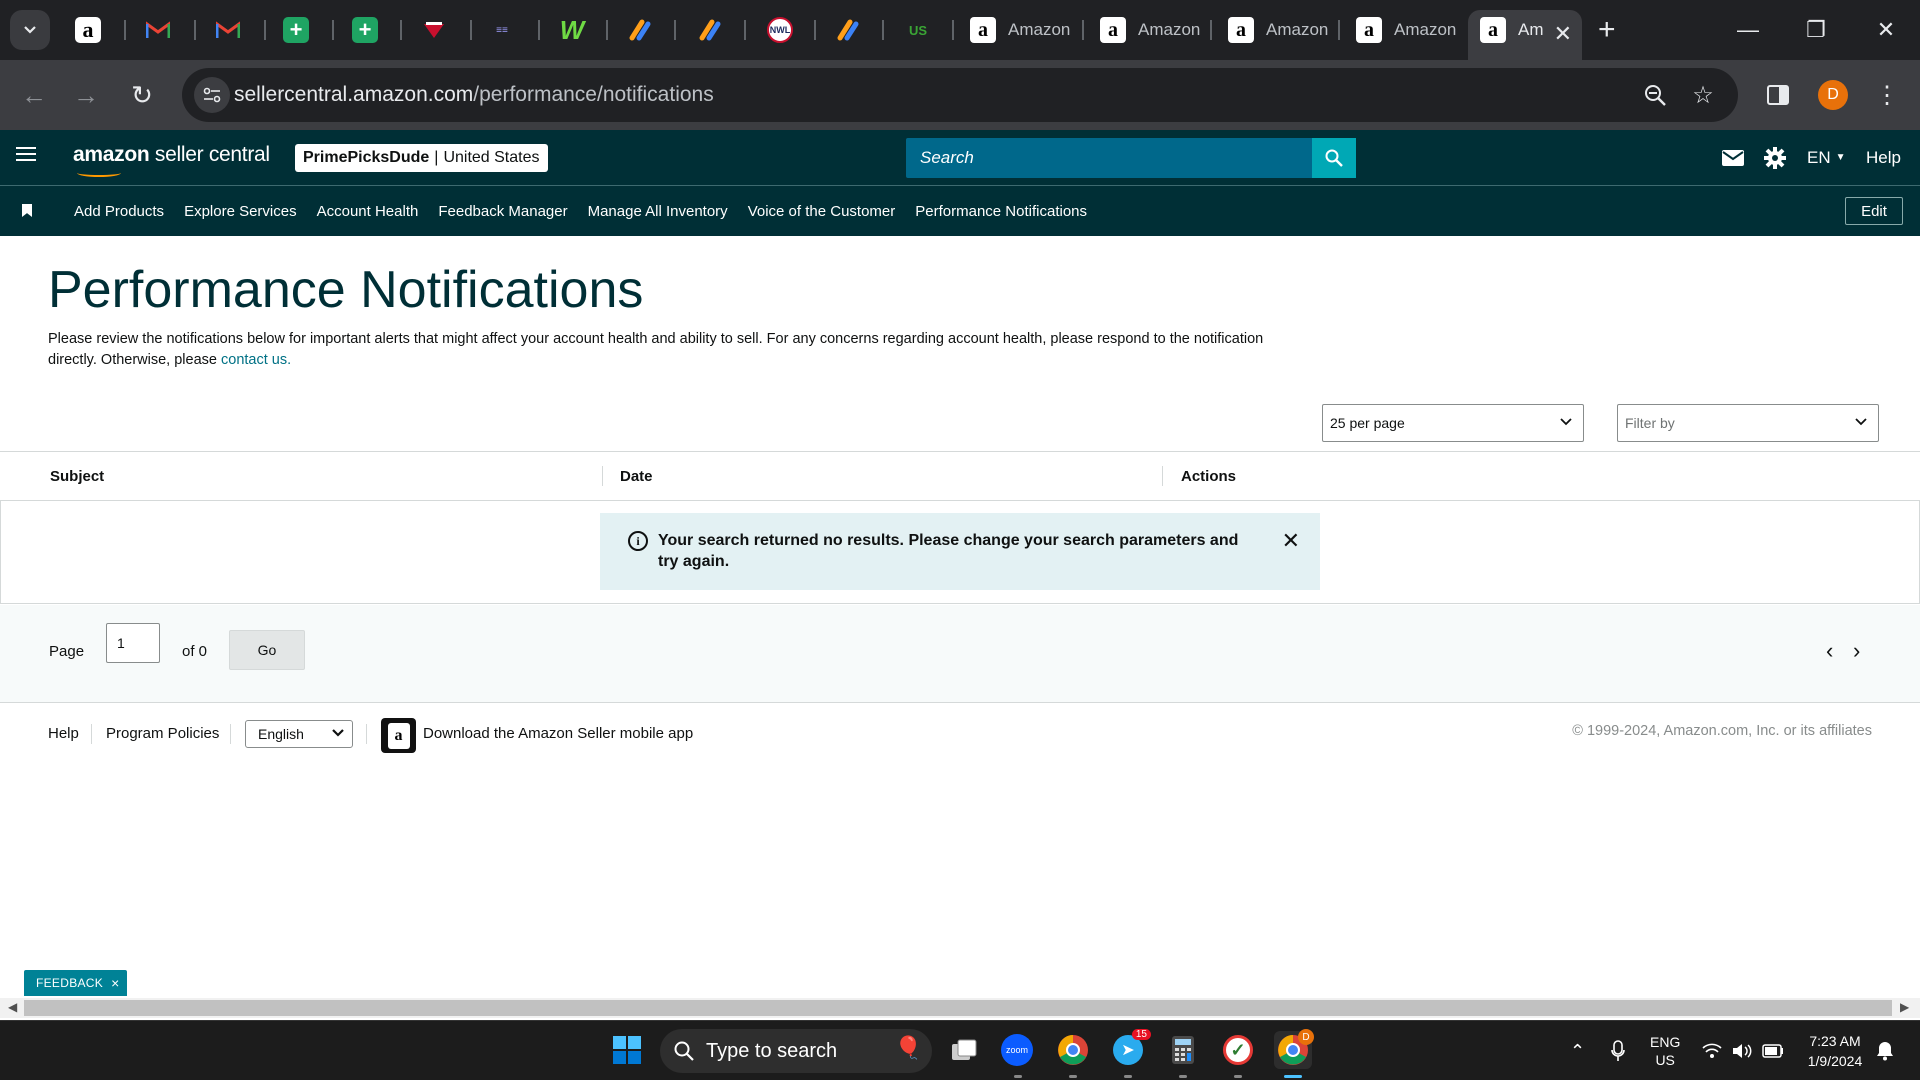  I want to click on nav-item-voice-of-customer: Voice of the Customer, so click(822, 211).